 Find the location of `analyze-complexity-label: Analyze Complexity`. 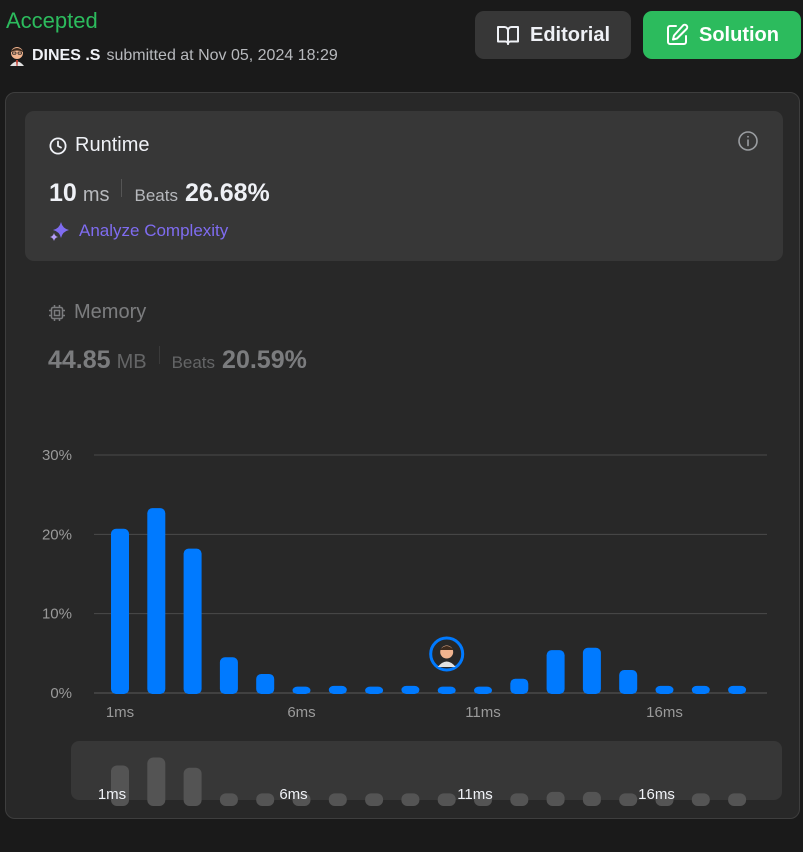

analyze-complexity-label: Analyze Complexity is located at coordinates (154, 230).